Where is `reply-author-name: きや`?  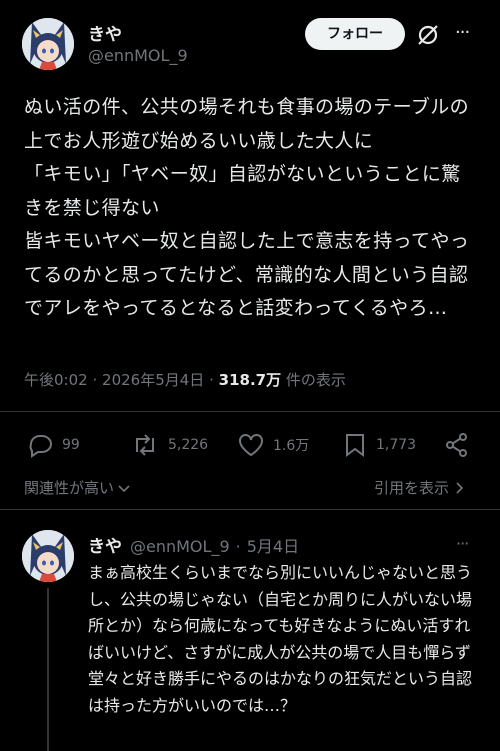 reply-author-name: きや is located at coordinates (105, 544).